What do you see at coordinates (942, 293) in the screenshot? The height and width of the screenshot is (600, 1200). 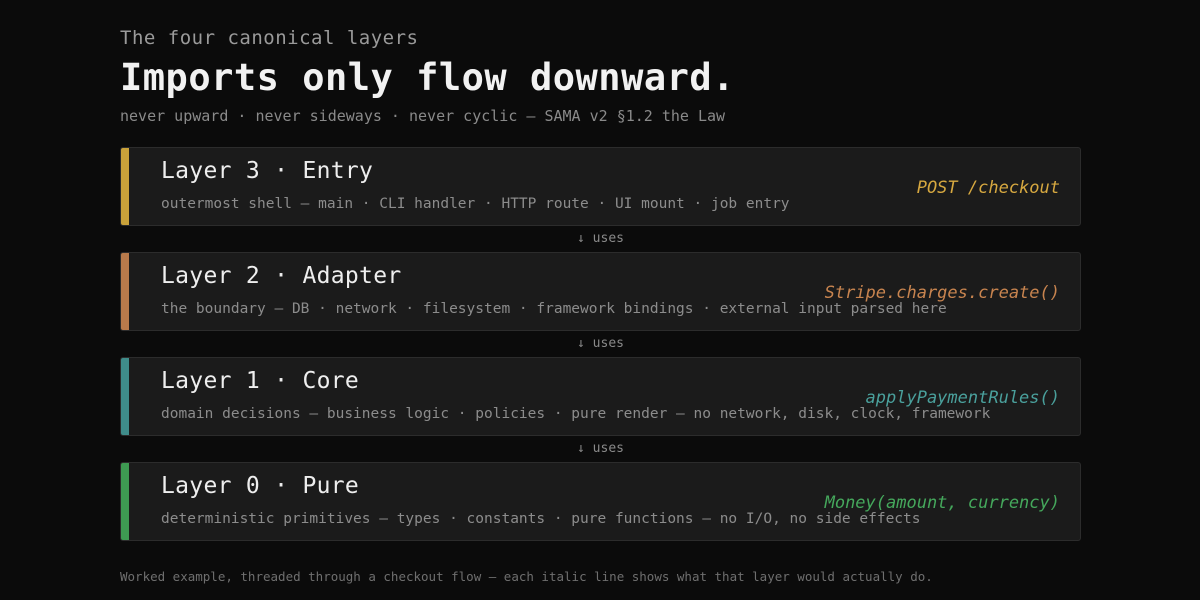 I see `layer-example: Stripe.charges.create()` at bounding box center [942, 293].